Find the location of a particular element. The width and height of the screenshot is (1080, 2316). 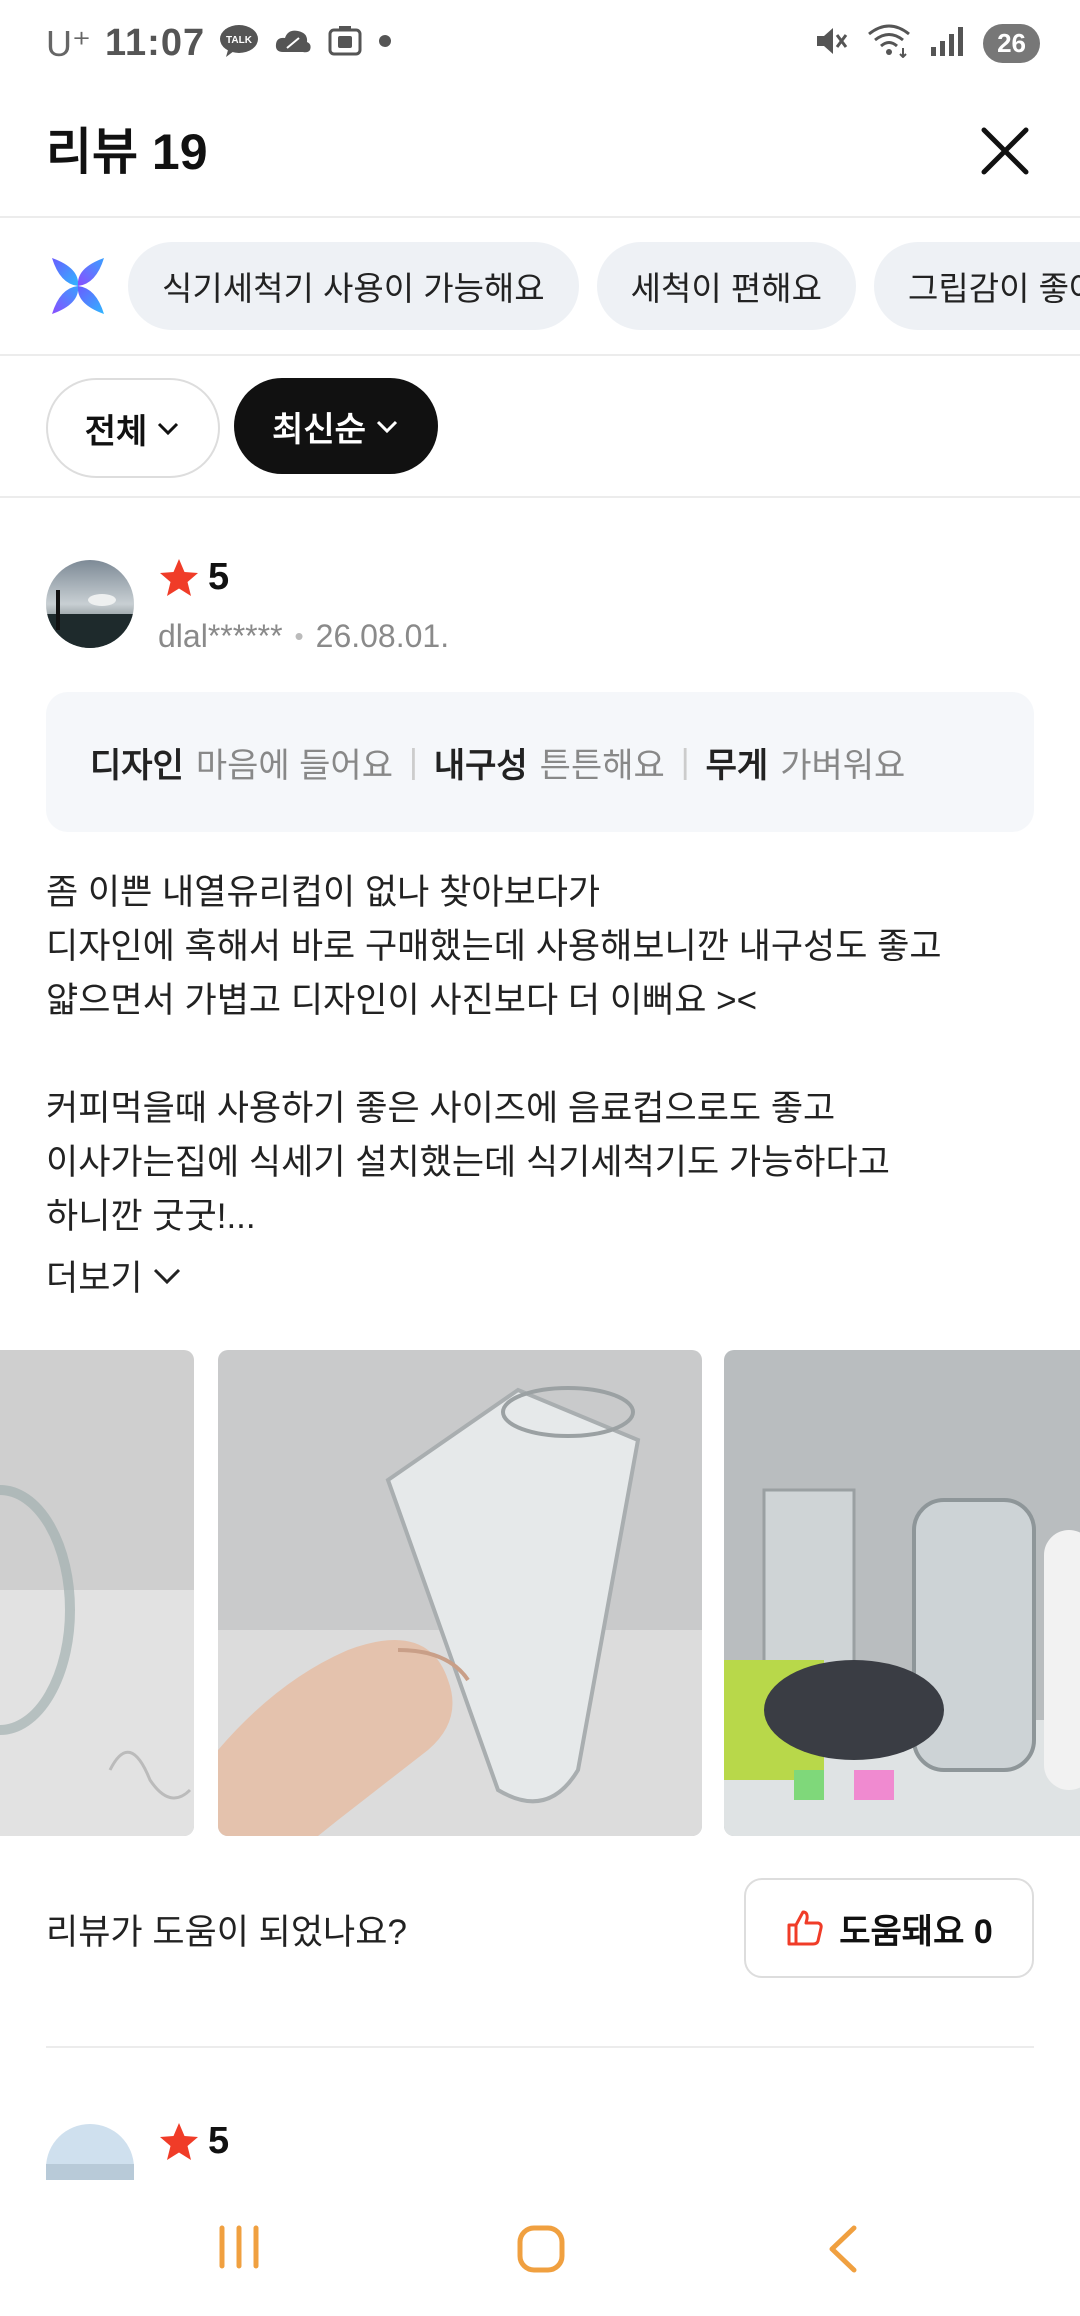

reviewer-name: dlal****** is located at coordinates (220, 636).